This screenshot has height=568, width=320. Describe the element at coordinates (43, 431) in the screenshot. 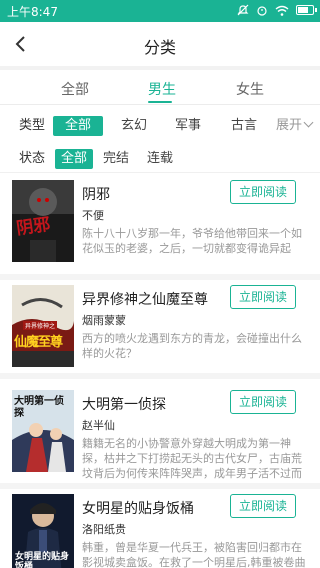

I see `book-cover: 大明第一侦探` at that location.